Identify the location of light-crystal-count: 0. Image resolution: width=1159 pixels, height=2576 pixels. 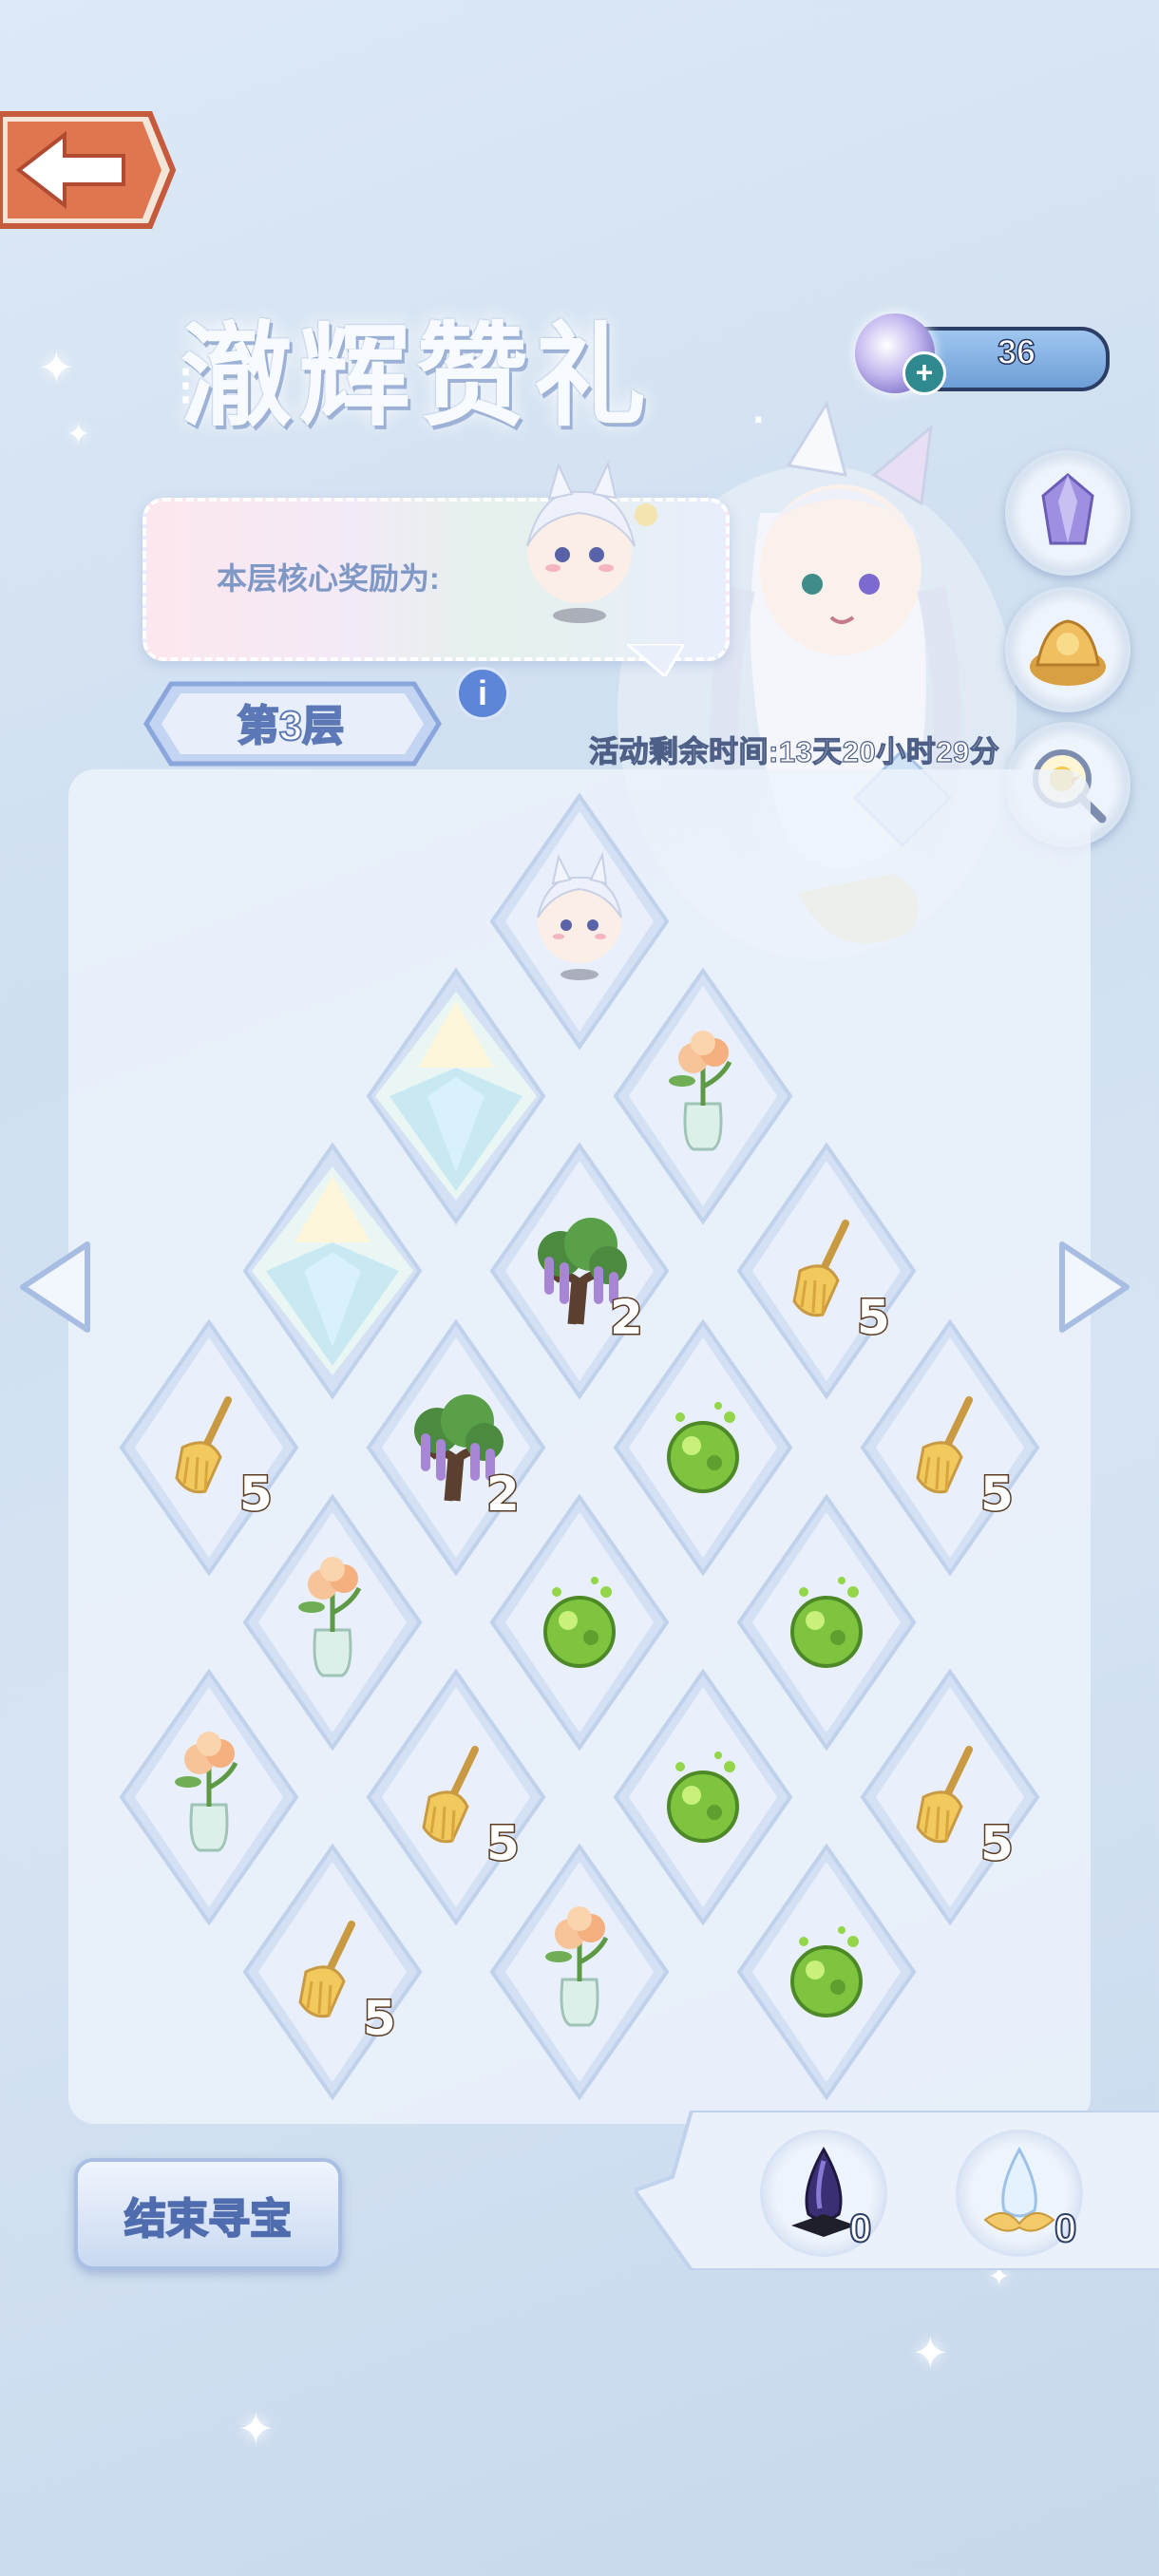
(1065, 2228).